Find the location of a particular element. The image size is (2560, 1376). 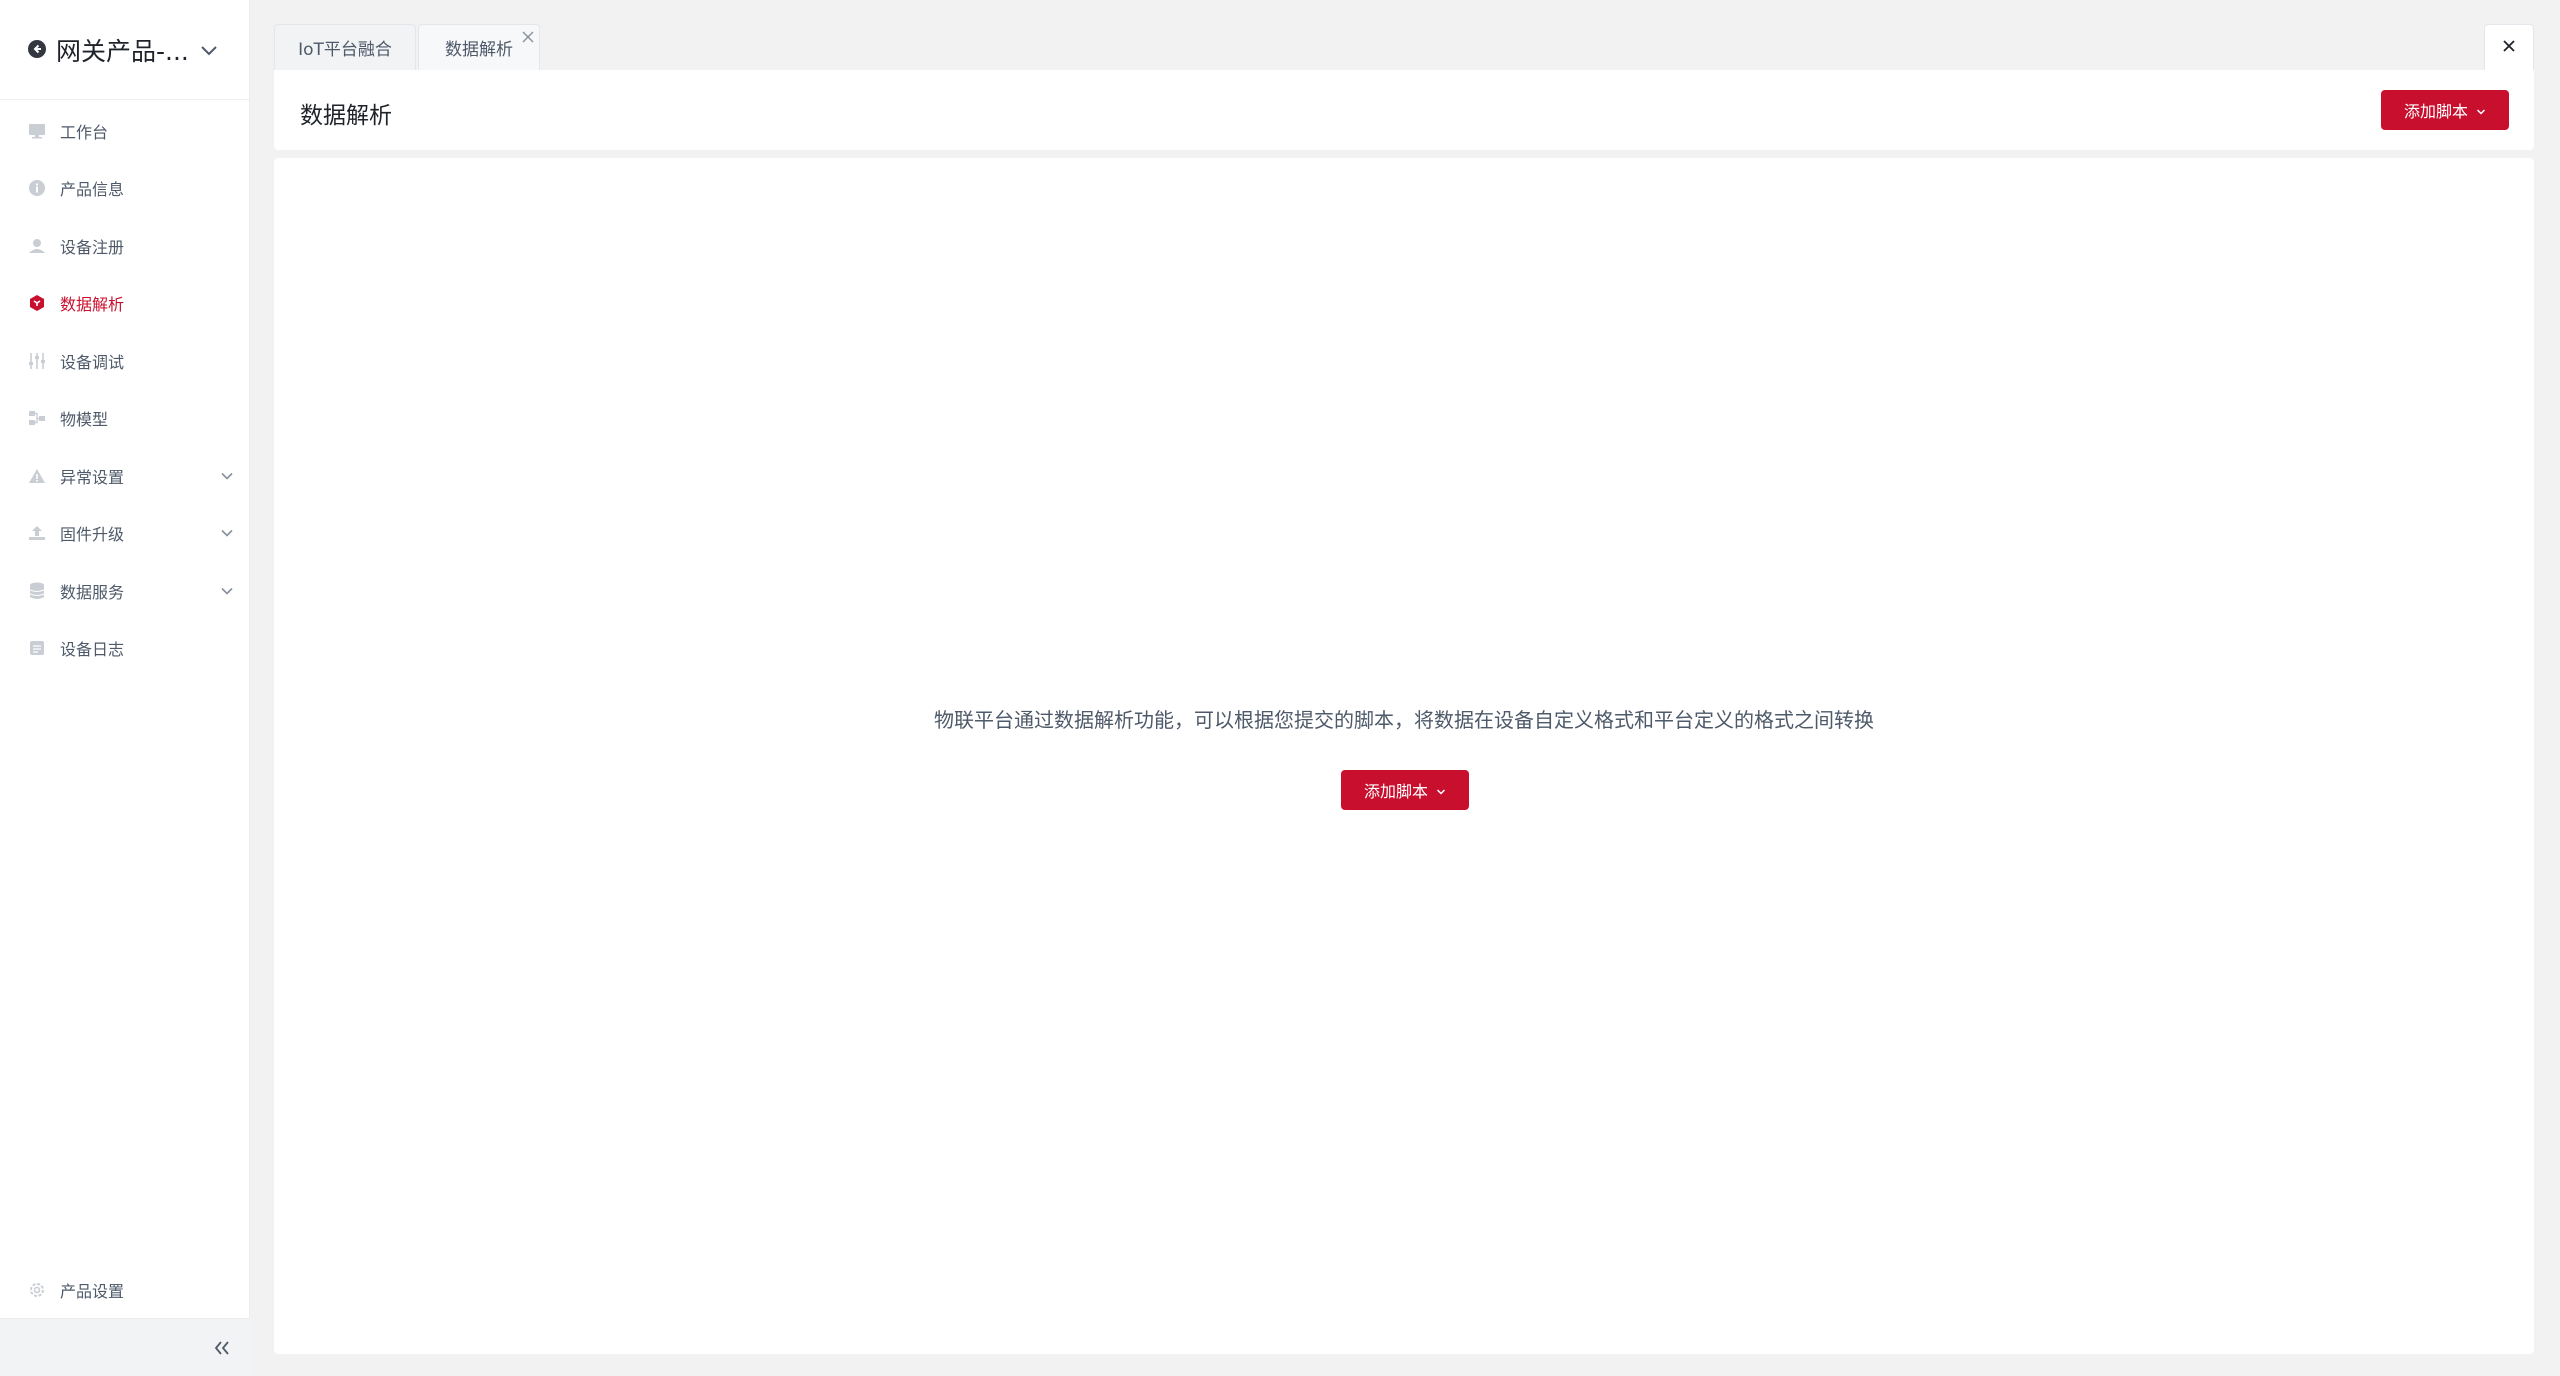

database-icon is located at coordinates (37, 591).